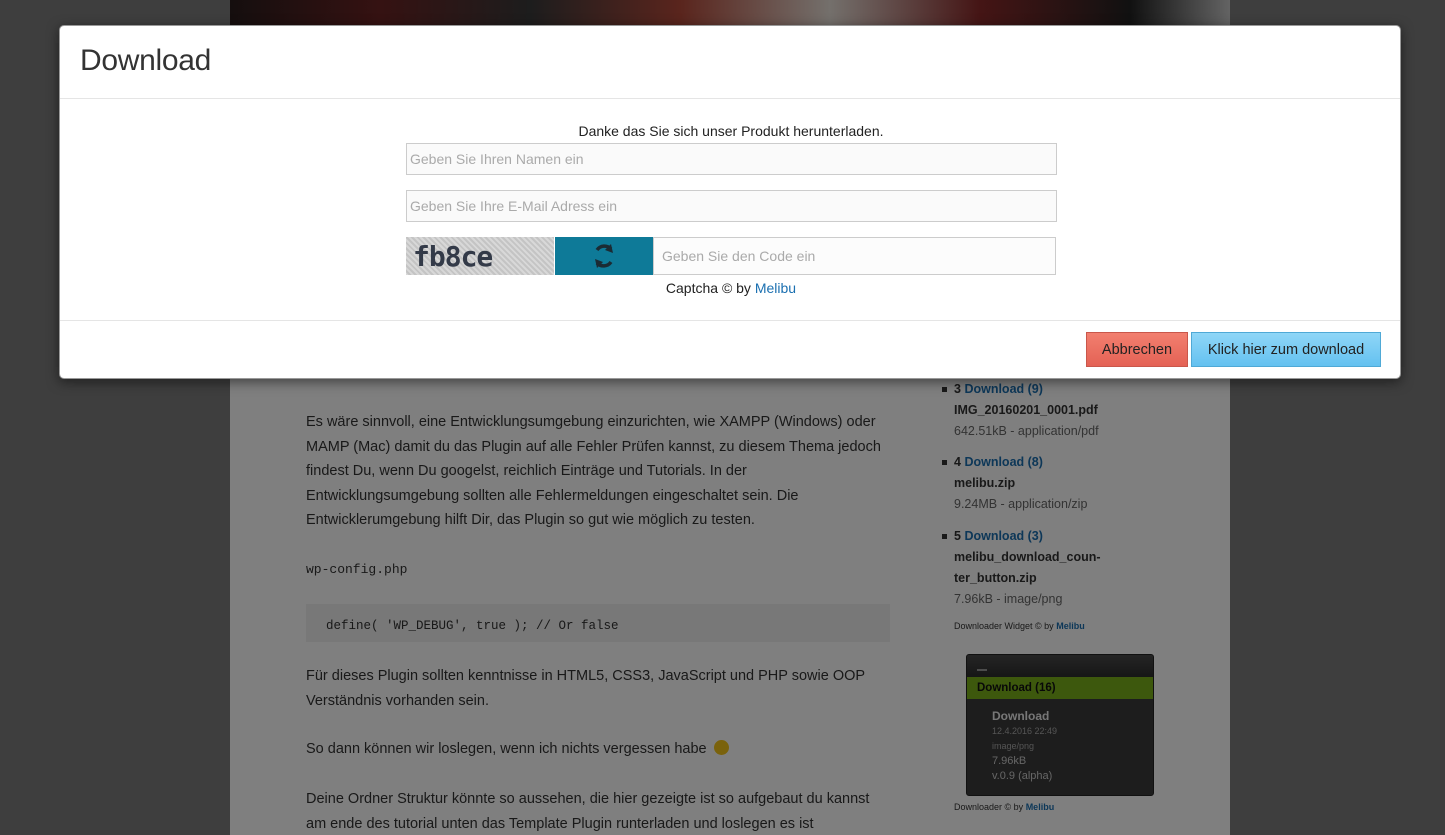  Describe the element at coordinates (708, 288) in the screenshot. I see `captcha-credit-text: Captcha © by` at that location.